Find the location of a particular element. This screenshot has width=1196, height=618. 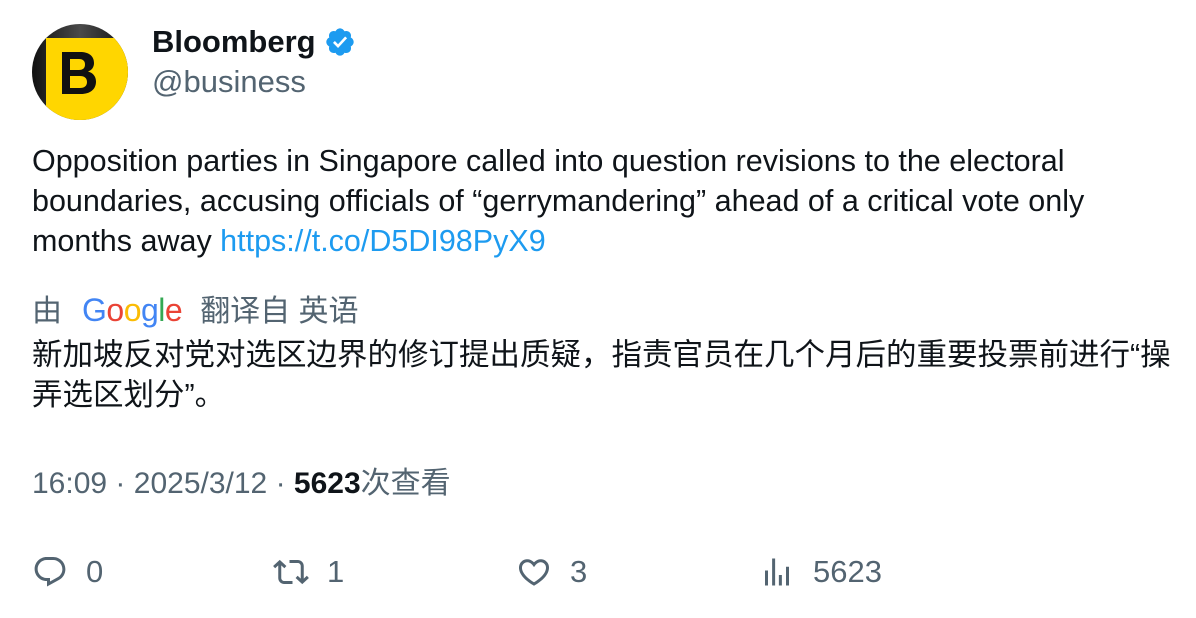

avatar is located at coordinates (80, 72).